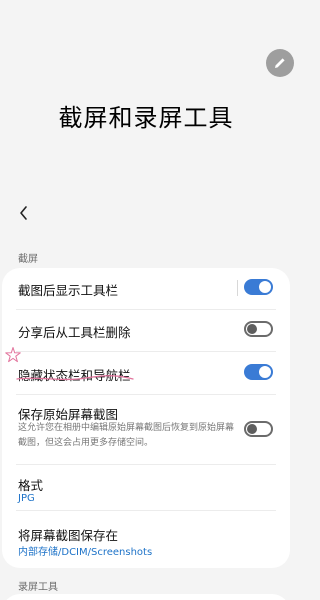  Describe the element at coordinates (146, 288) in the screenshot. I see `setting-row-show-toolbar: 截图后显示工具栏` at that location.